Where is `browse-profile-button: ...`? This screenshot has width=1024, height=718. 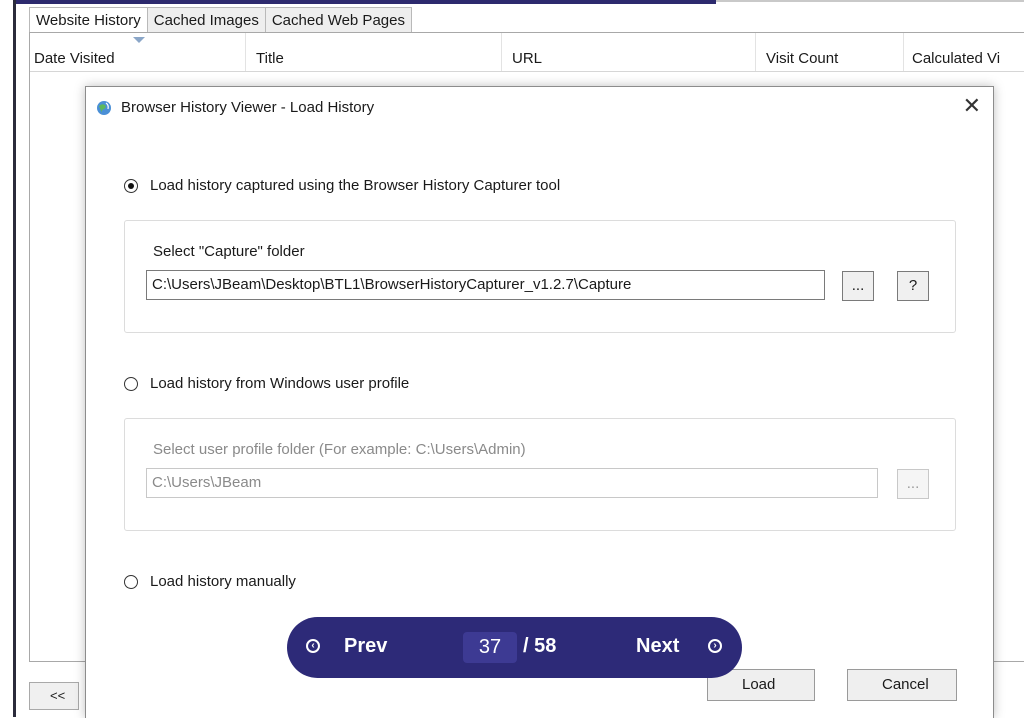
browse-profile-button: ... is located at coordinates (913, 484).